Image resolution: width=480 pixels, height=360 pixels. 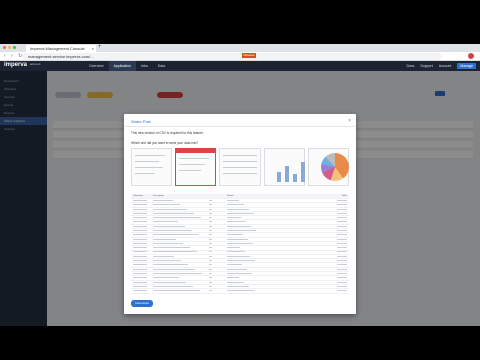 What do you see at coordinates (466, 66) in the screenshot?
I see `manage-button: Manage` at bounding box center [466, 66].